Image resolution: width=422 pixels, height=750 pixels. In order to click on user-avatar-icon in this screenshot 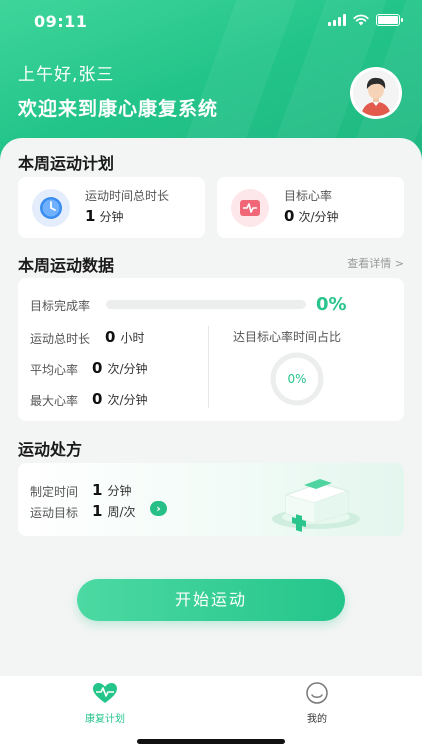, I will do `click(376, 93)`.